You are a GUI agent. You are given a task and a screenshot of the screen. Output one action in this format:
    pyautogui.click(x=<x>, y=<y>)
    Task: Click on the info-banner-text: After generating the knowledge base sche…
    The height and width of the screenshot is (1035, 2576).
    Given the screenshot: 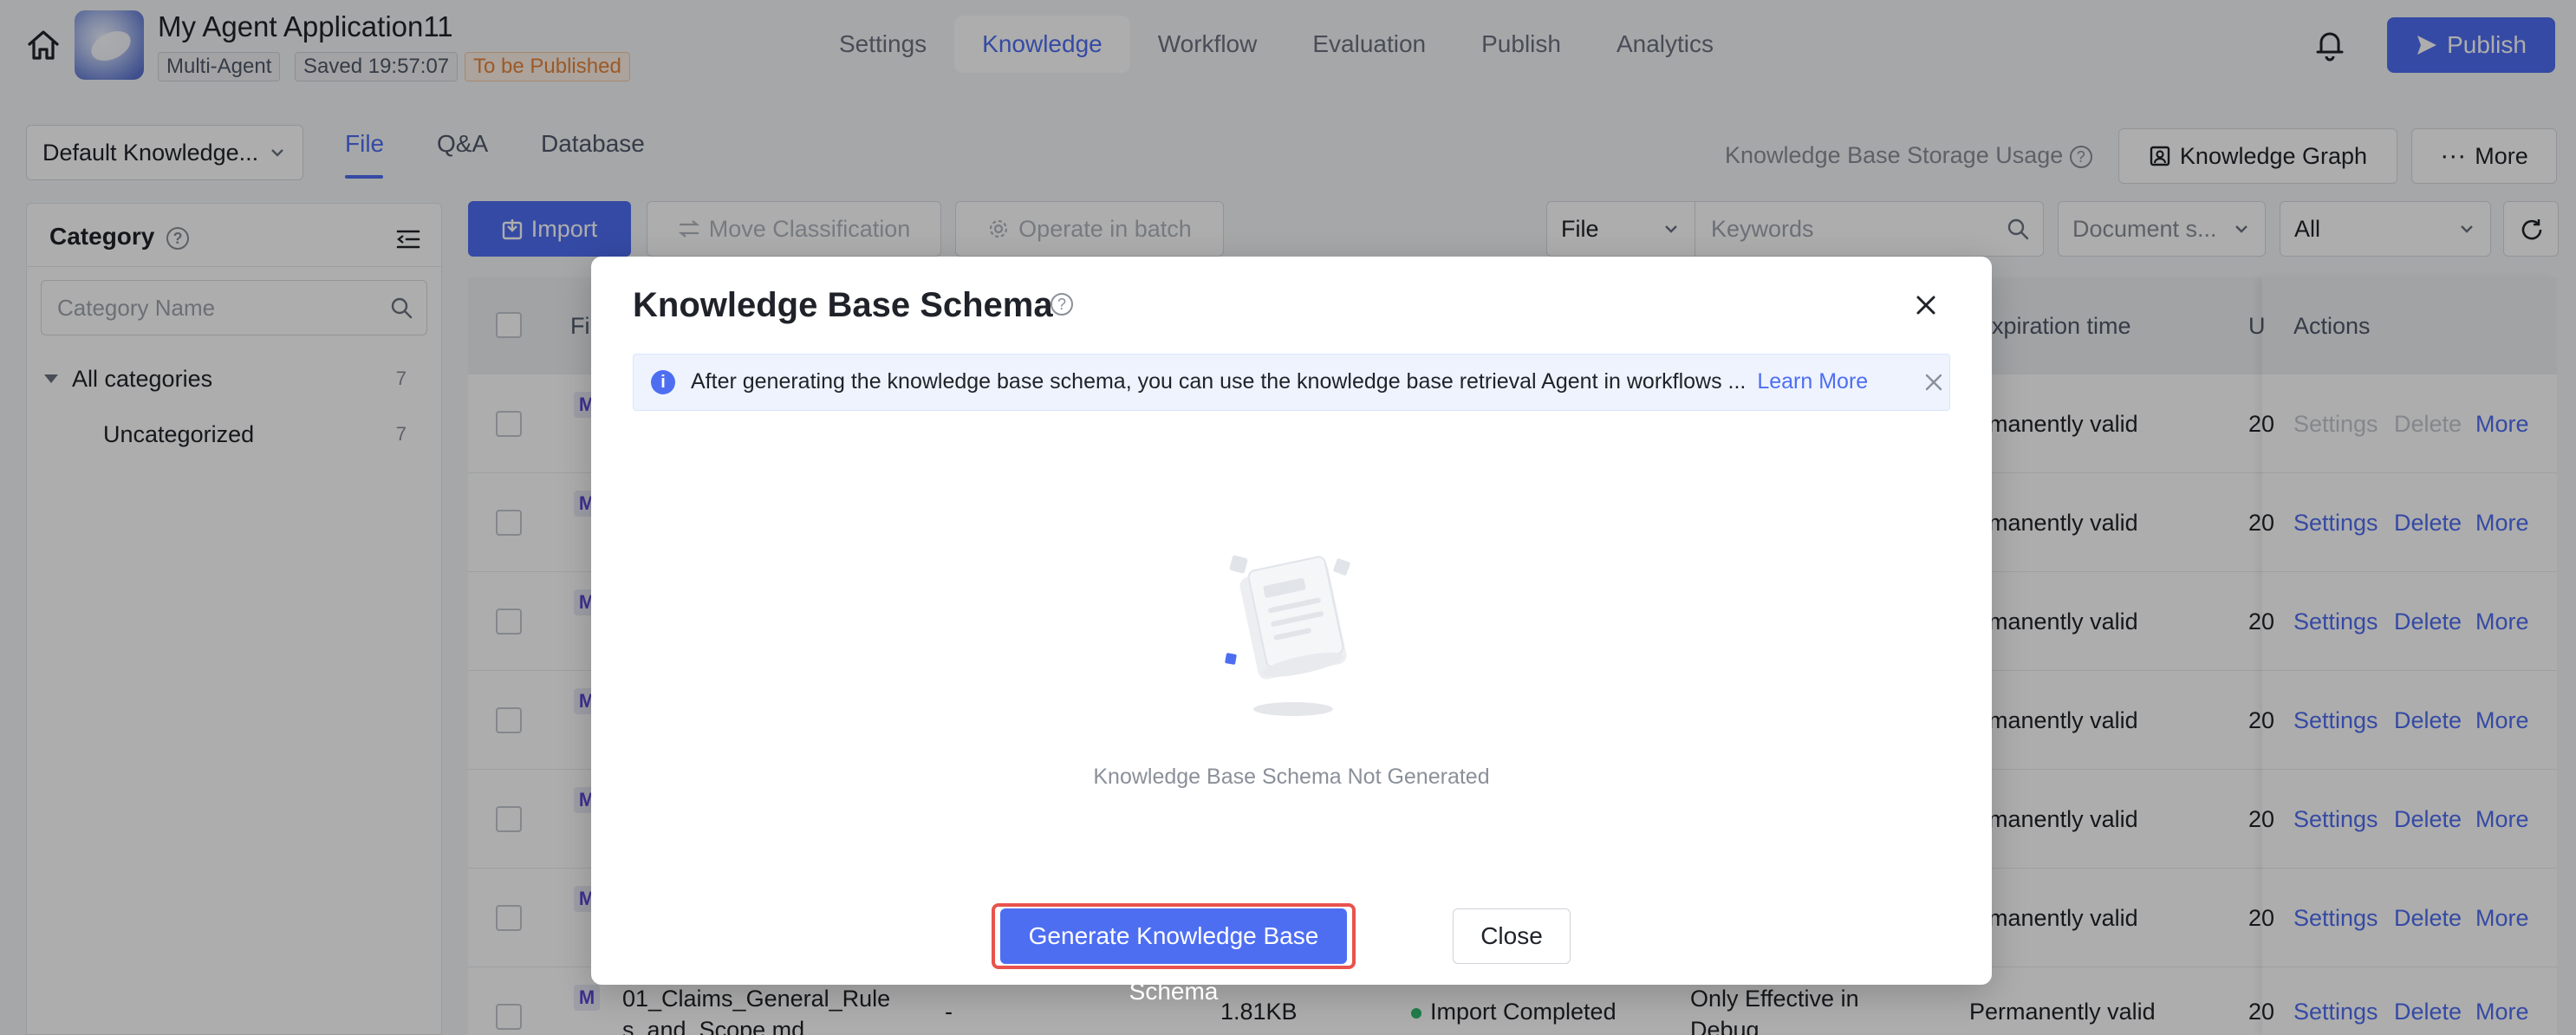 What is the action you would take?
    pyautogui.click(x=1279, y=381)
    